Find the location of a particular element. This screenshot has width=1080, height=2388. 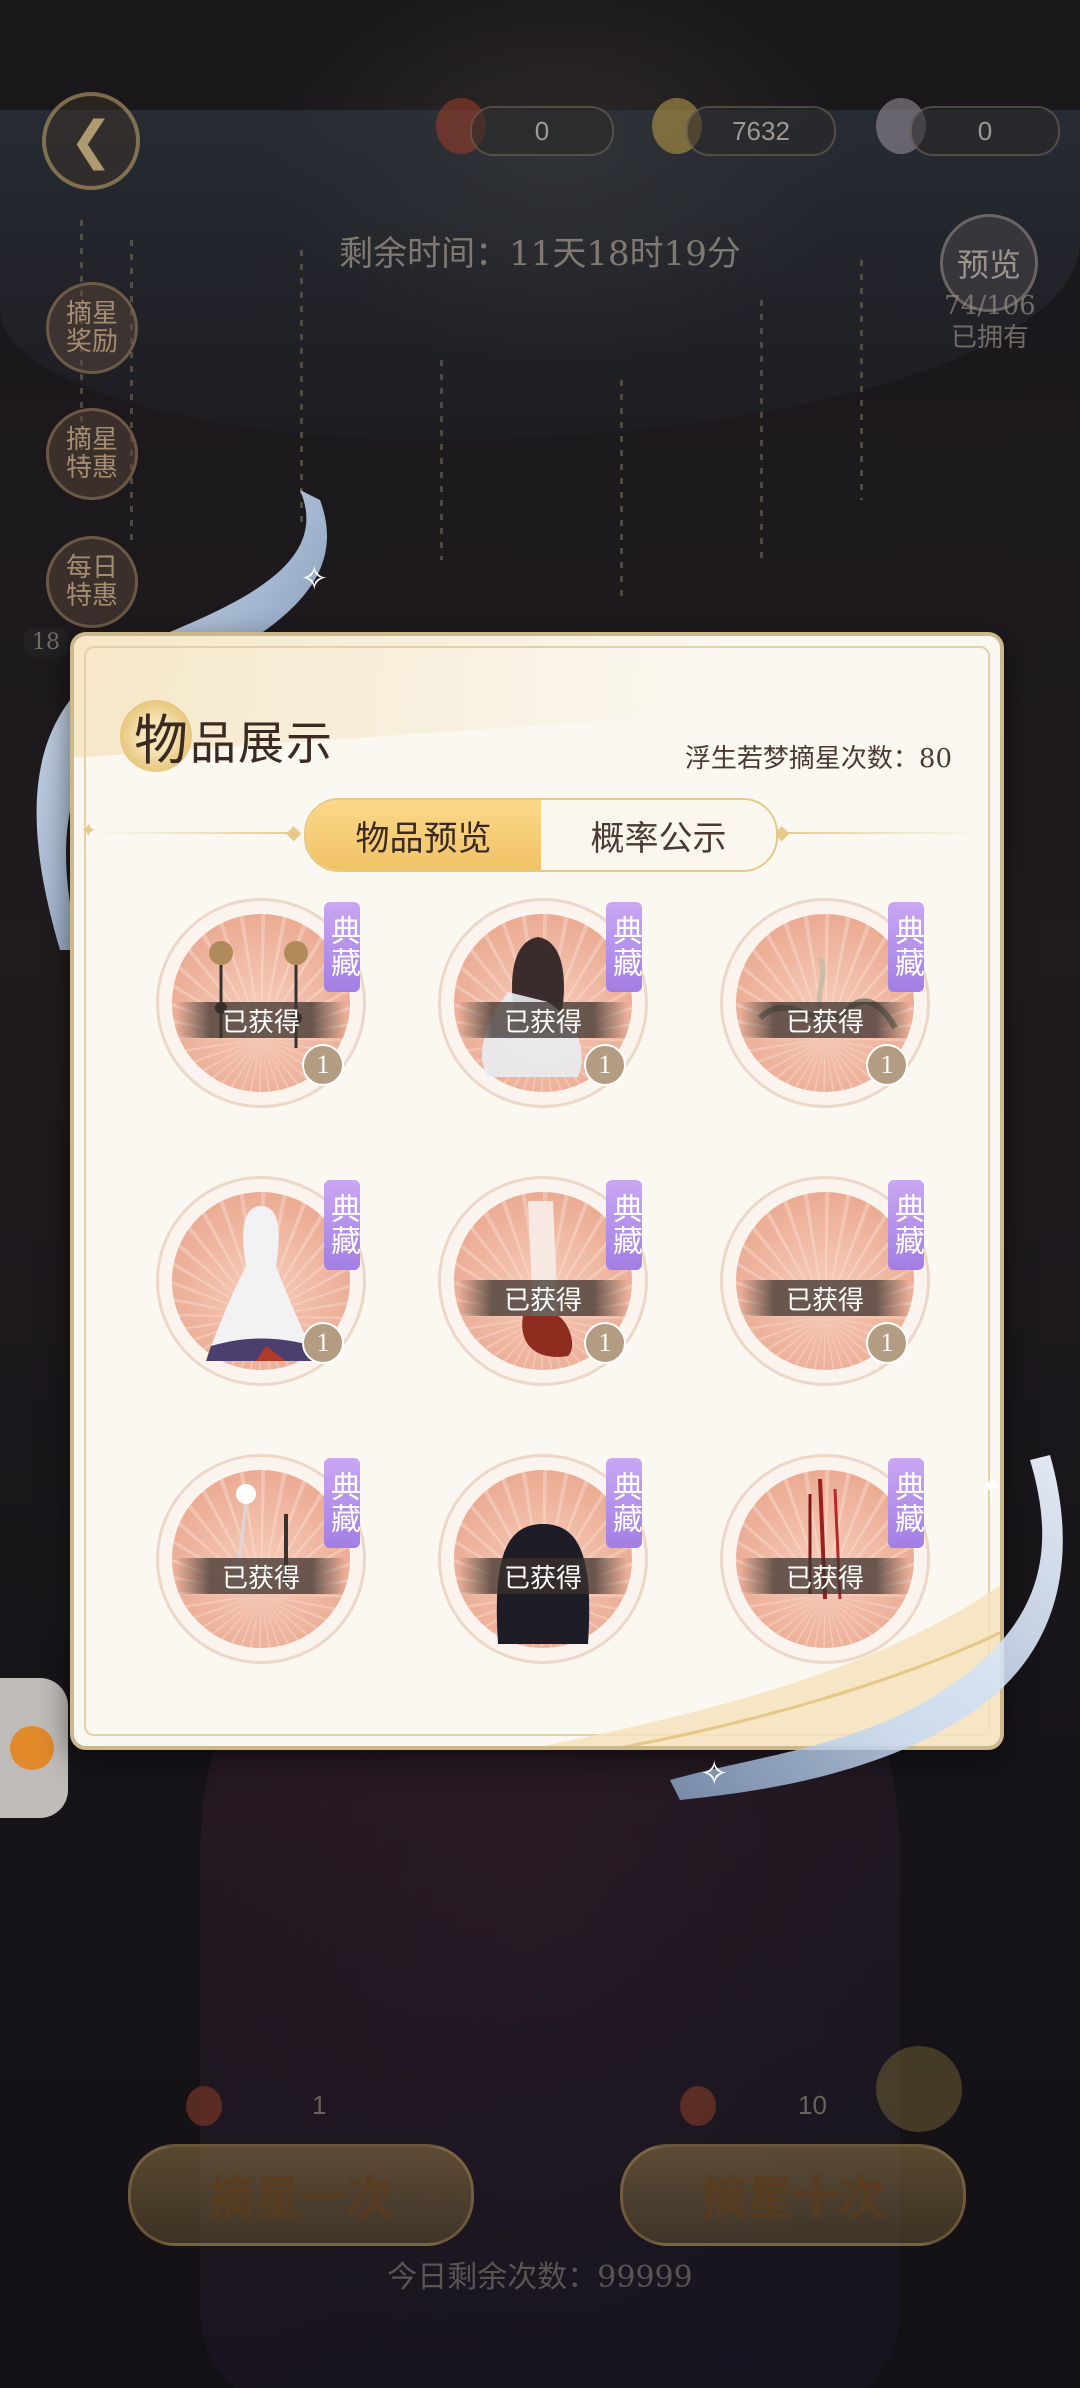

remaining-count: 今日剩余次数：99999 is located at coordinates (540, 2277).